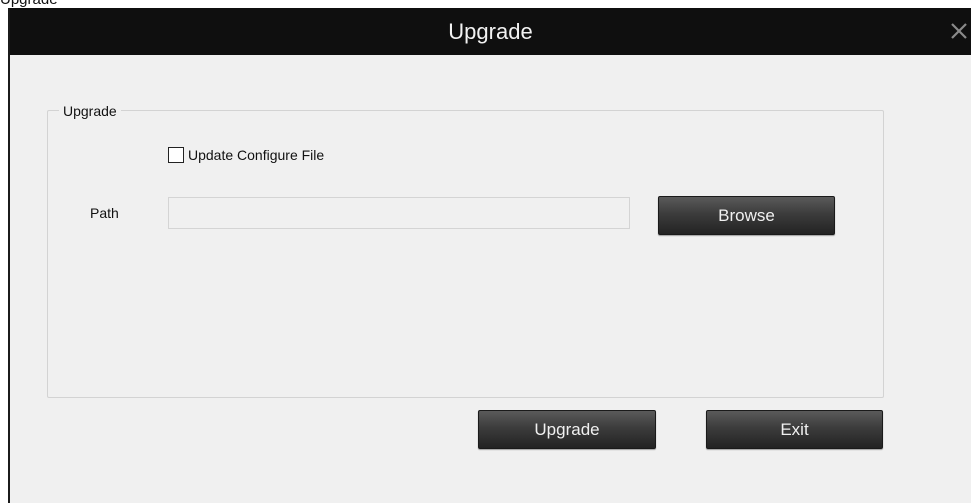 The height and width of the screenshot is (503, 971). I want to click on close-button, so click(958, 31).